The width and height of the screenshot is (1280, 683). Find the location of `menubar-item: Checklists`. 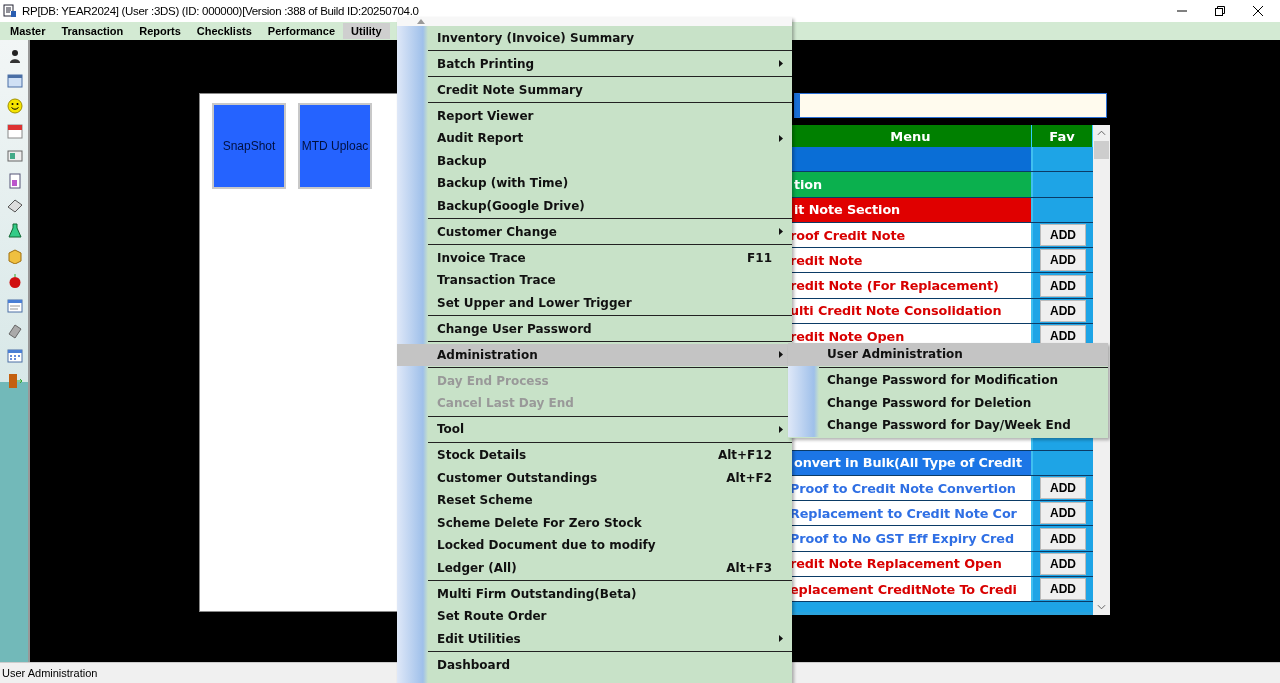

menubar-item: Checklists is located at coordinates (224, 31).